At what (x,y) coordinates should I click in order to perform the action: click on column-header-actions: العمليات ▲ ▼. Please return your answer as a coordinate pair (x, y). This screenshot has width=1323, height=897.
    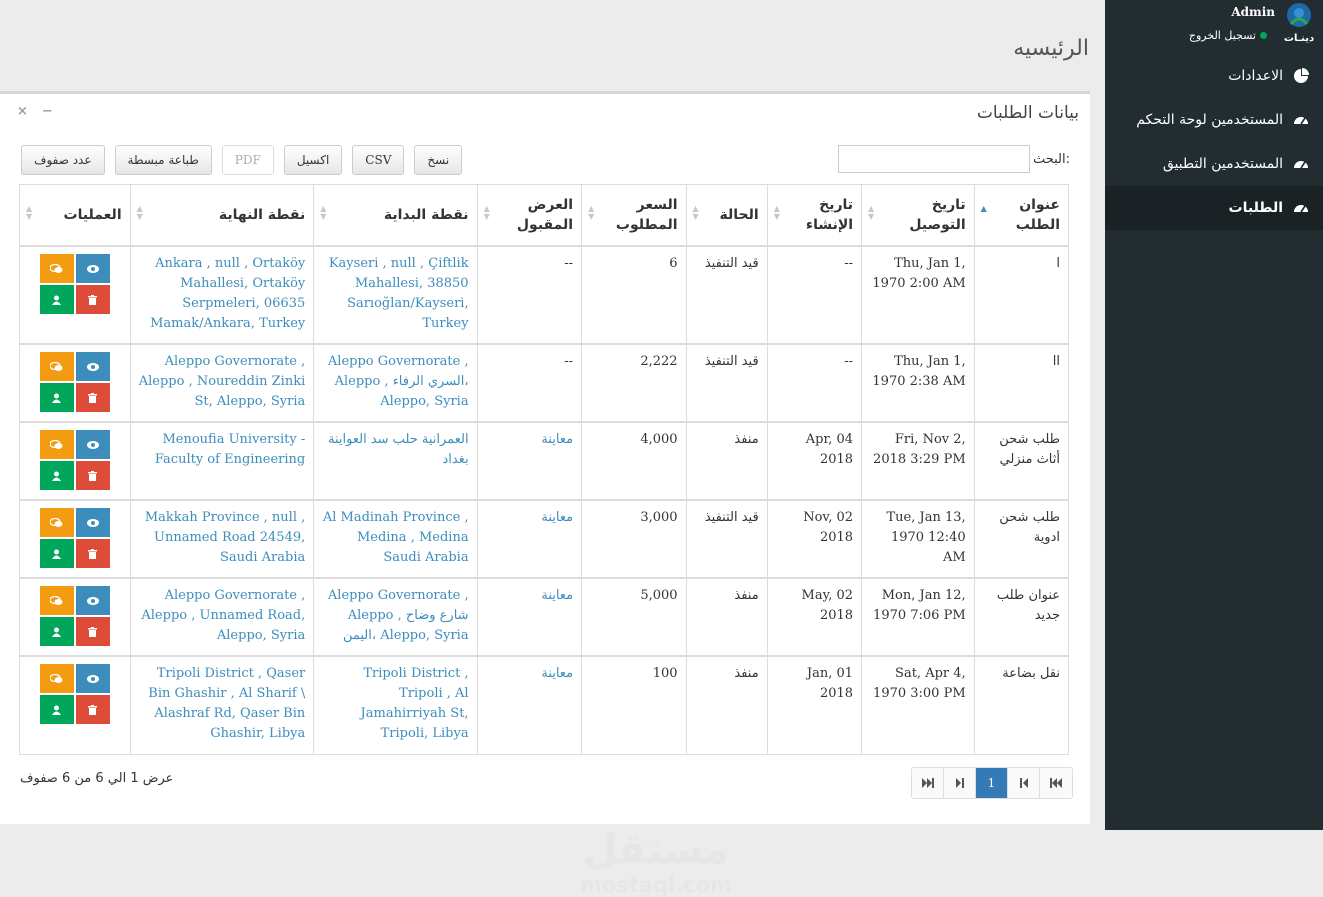
    Looking at the image, I should click on (75, 215).